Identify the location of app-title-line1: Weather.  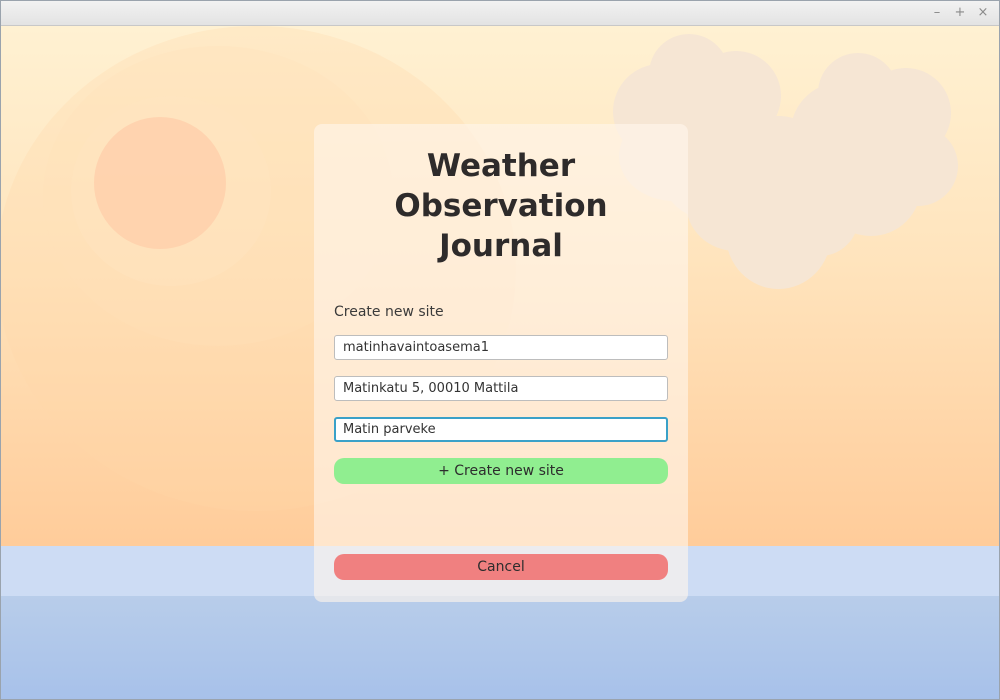
(501, 166).